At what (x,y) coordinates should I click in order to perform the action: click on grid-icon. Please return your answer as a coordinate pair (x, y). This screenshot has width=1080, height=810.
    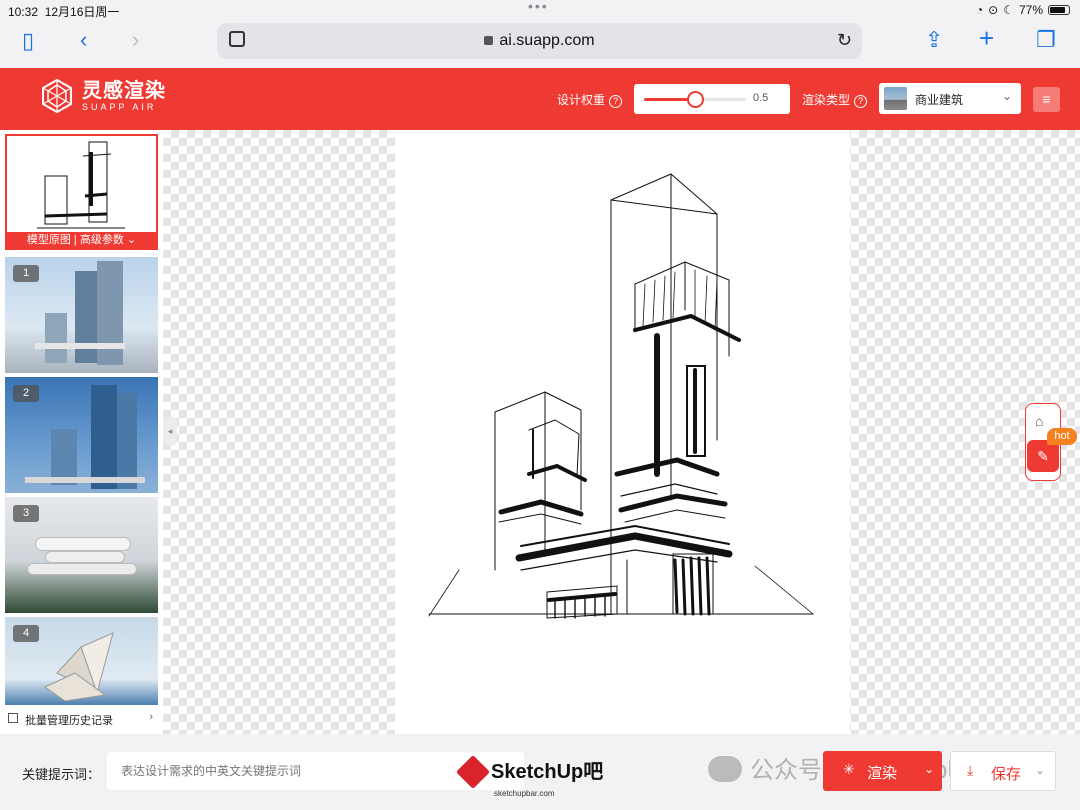
    Looking at the image, I should click on (13, 718).